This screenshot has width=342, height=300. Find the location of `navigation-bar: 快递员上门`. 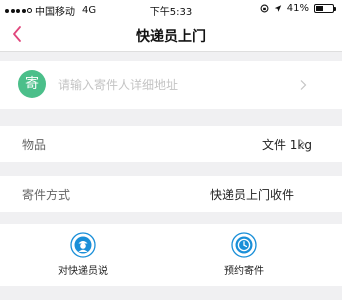

navigation-bar: 快递员上门 is located at coordinates (171, 35).